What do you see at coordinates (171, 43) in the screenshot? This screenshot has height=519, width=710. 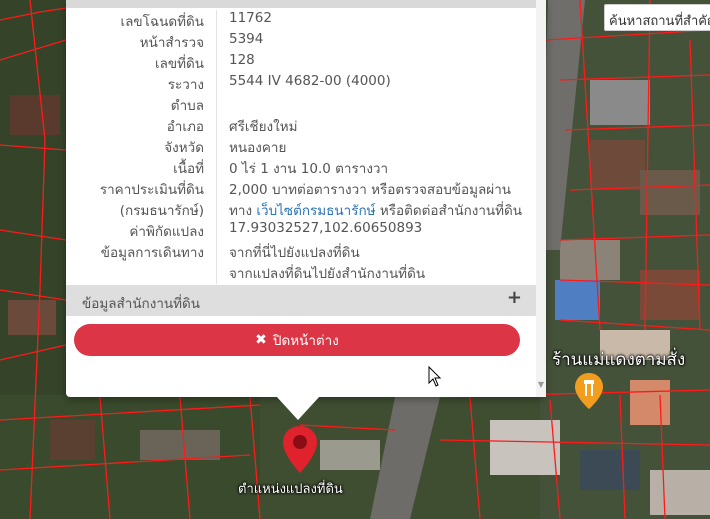 I see `row-label: หน้าสำรวจ` at bounding box center [171, 43].